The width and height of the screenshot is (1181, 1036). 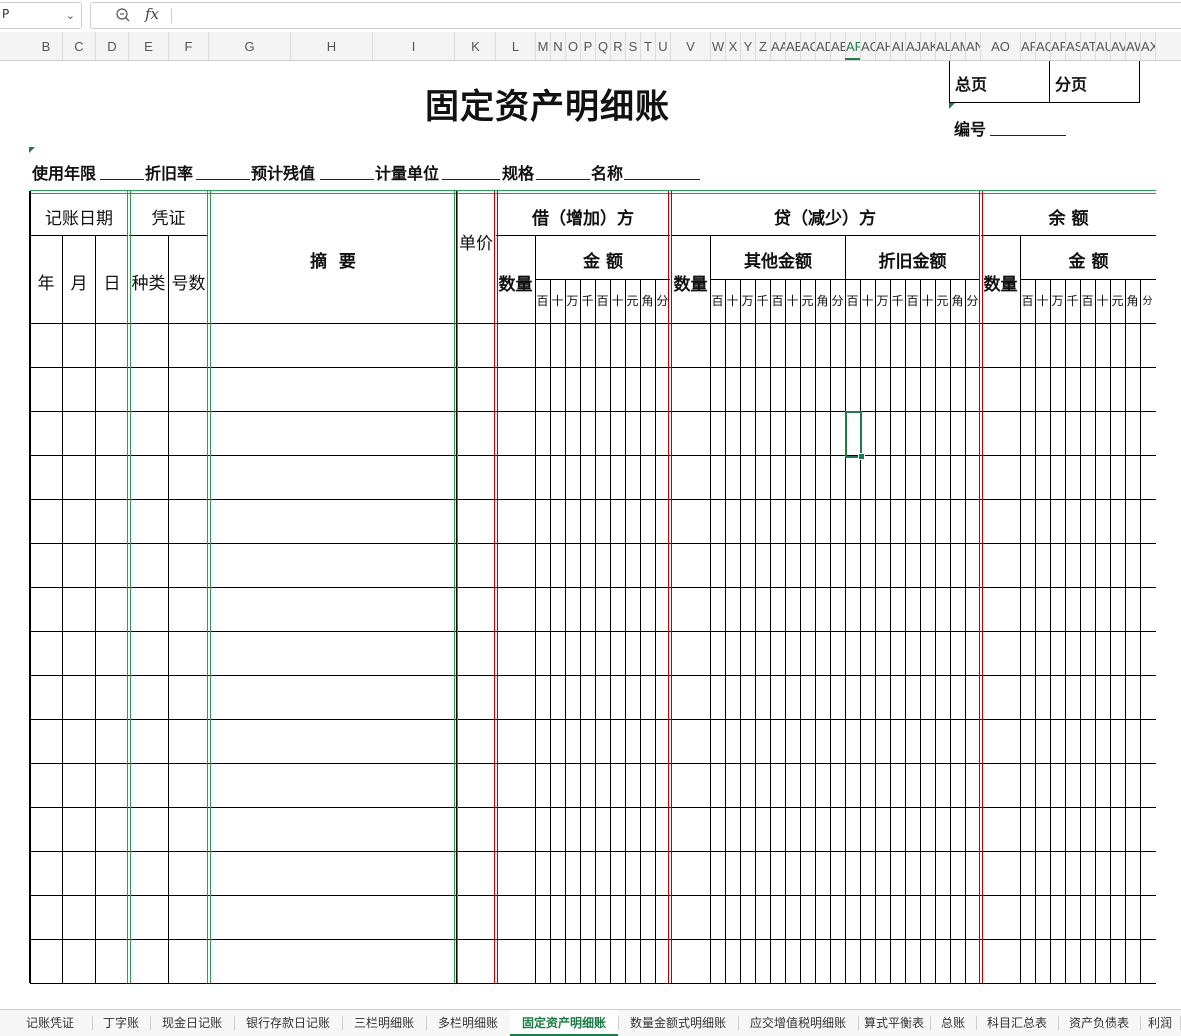 I want to click on fx-icon: fx, so click(x=152, y=14).